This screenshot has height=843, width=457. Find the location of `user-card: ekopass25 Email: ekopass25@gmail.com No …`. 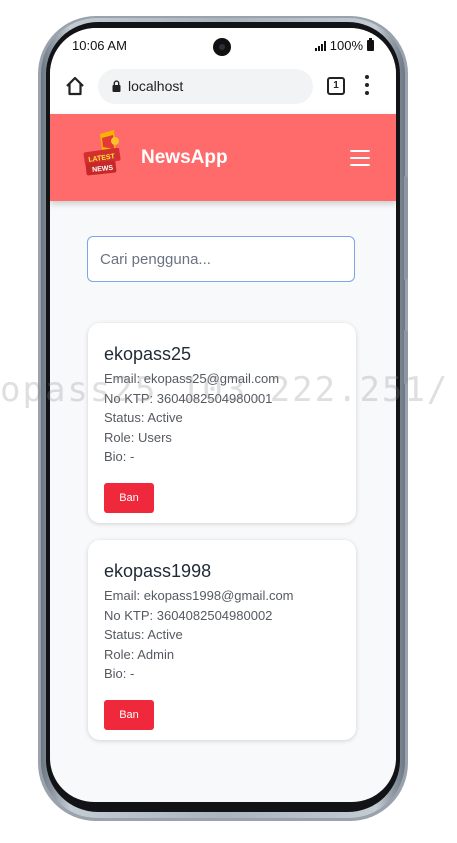

user-card: ekopass25 Email: ekopass25@gmail.com No … is located at coordinates (222, 423).